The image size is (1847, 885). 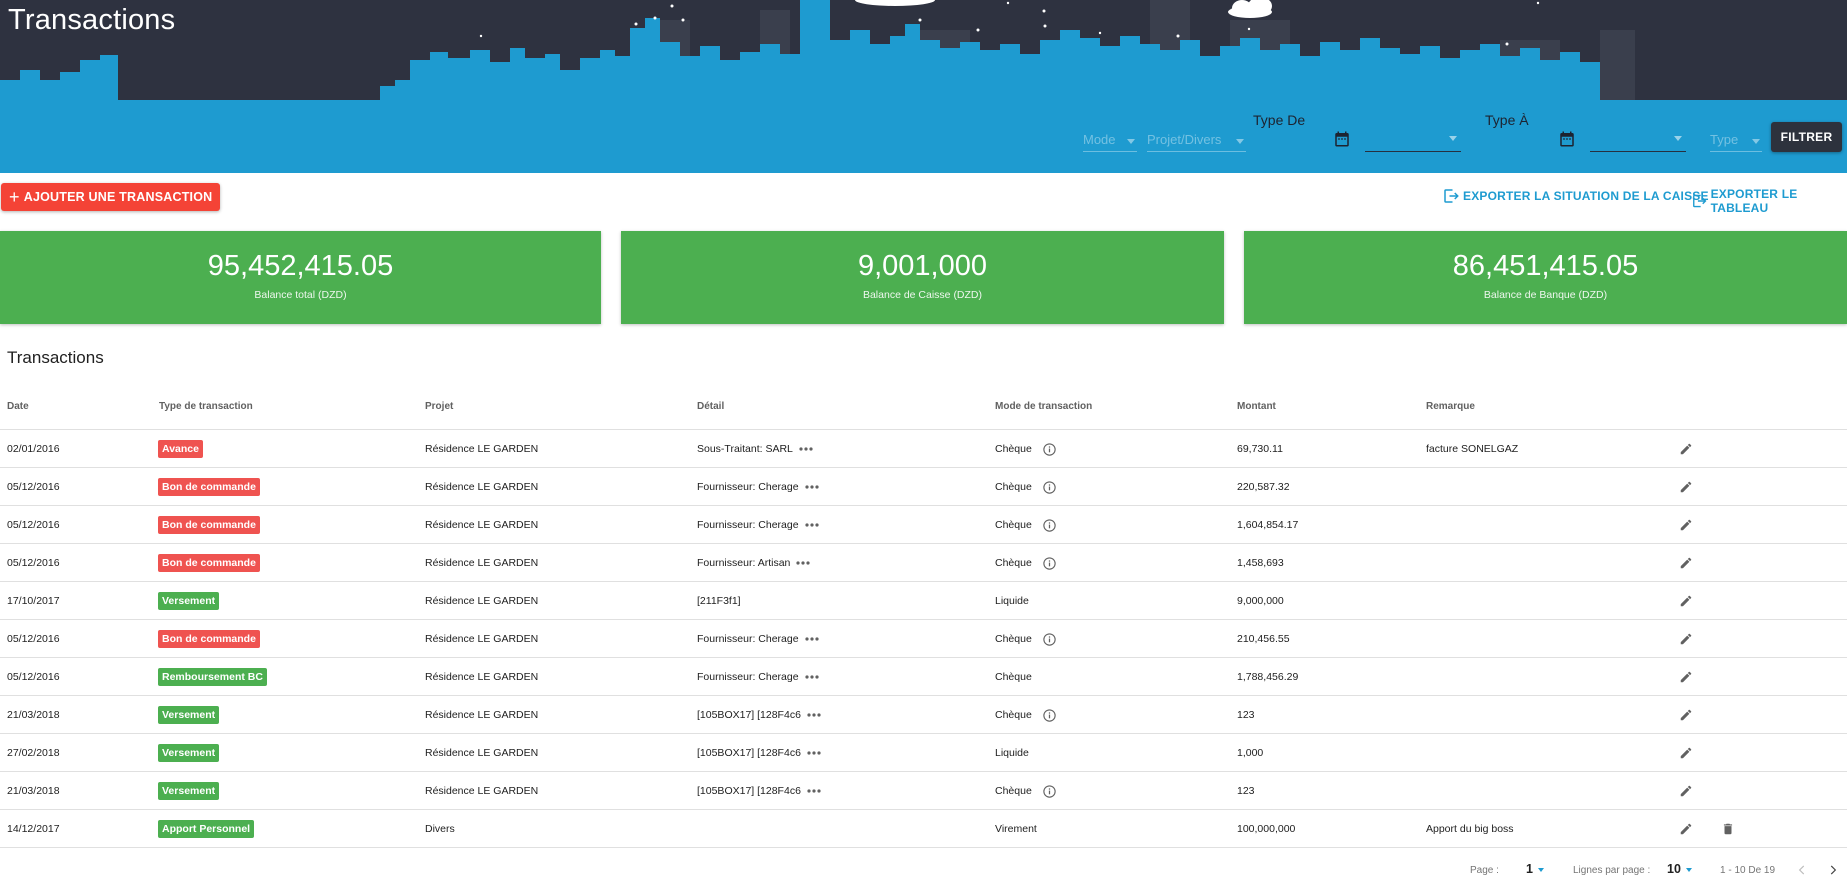 What do you see at coordinates (1268, 525) in the screenshot?
I see `cell-montant: 1,604,854.17` at bounding box center [1268, 525].